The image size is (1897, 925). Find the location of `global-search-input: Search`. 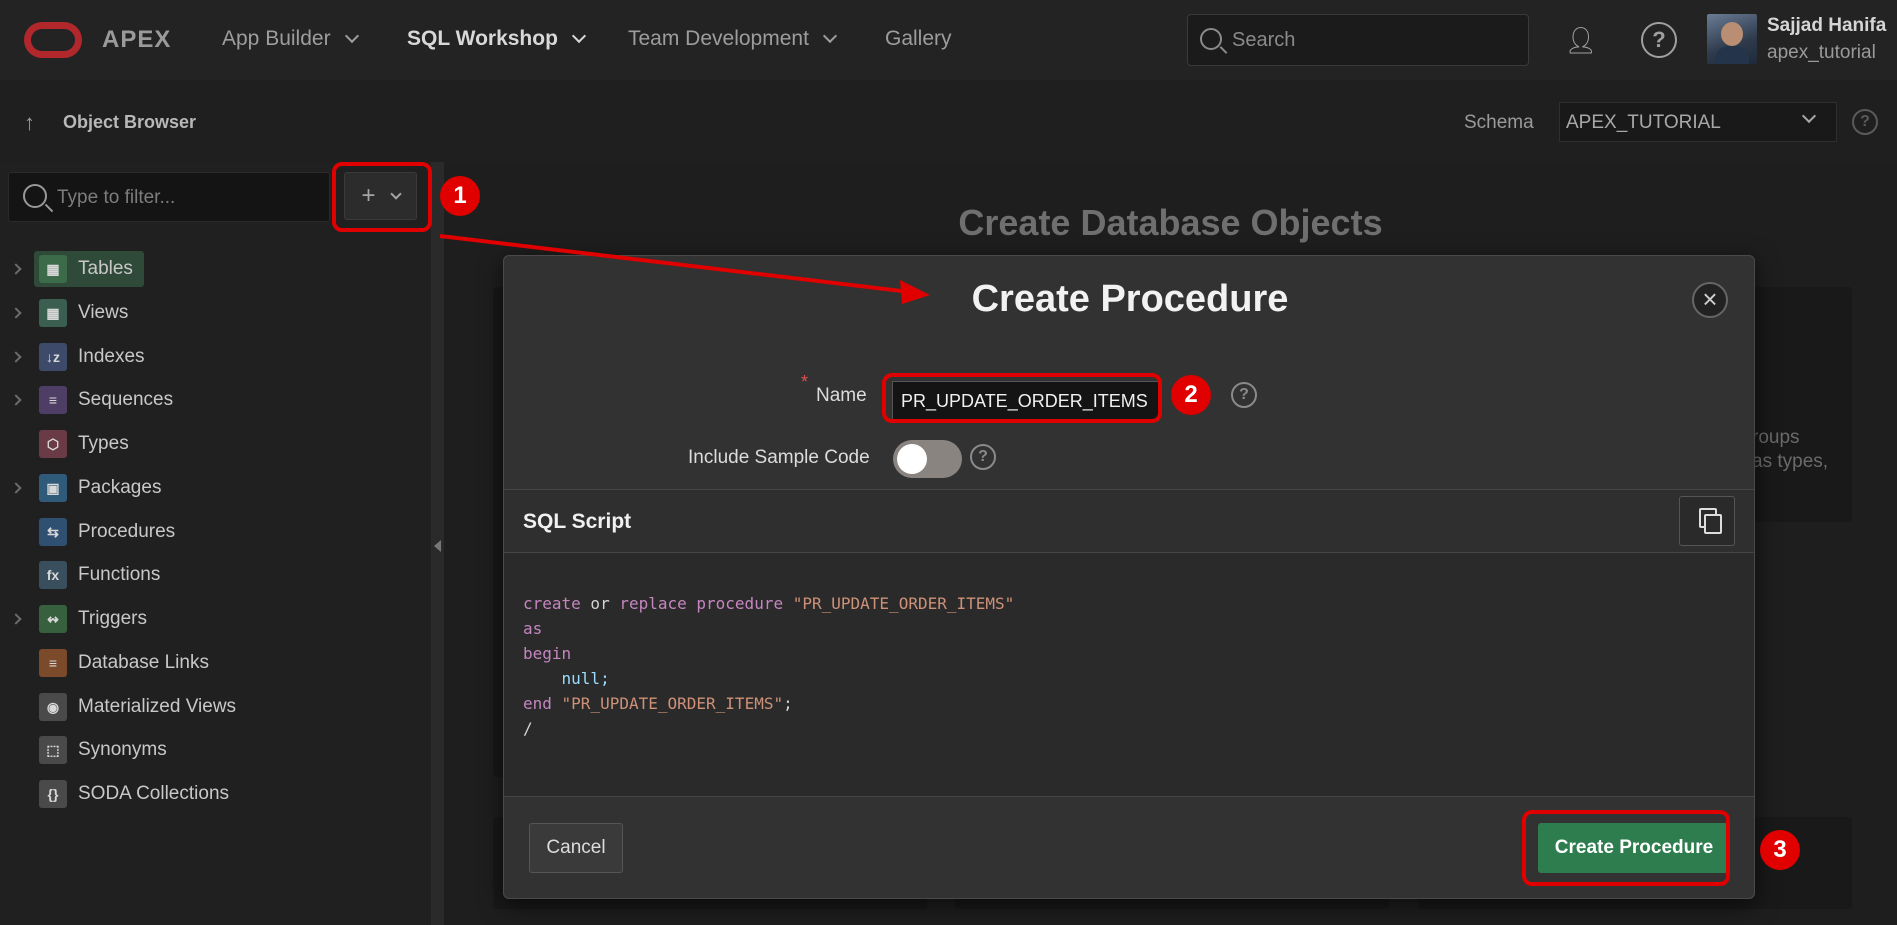

global-search-input: Search is located at coordinates (1358, 40).